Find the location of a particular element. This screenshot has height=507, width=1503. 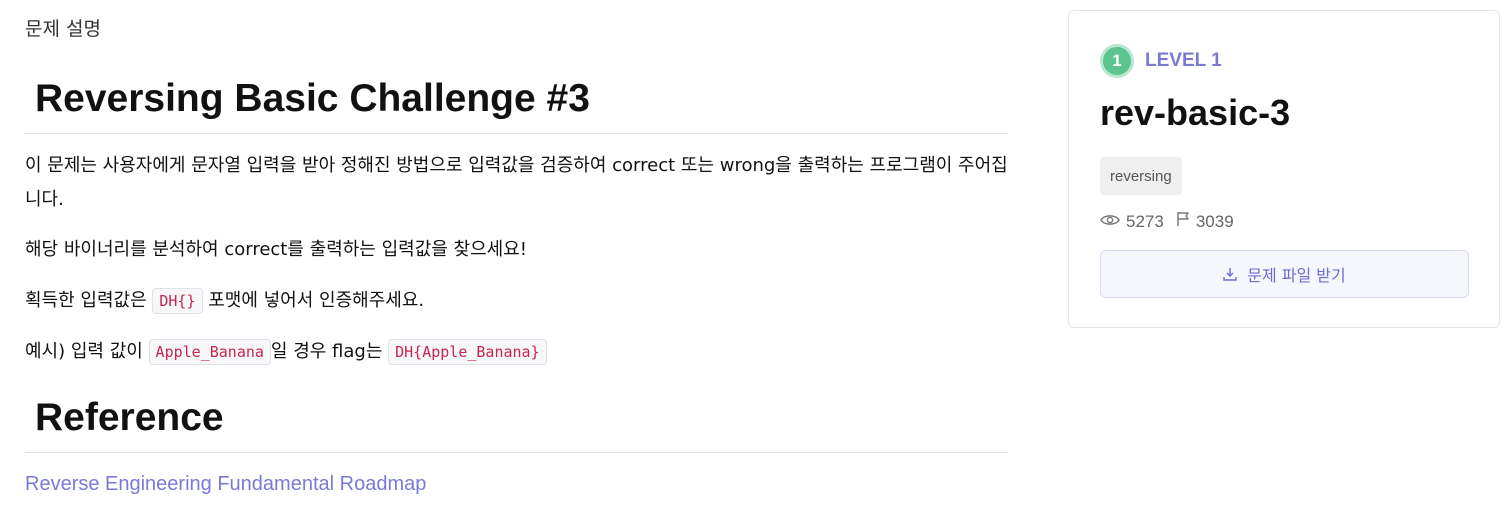

challenge-title: Reversing Basic Challenge #3 is located at coordinates (312, 98).